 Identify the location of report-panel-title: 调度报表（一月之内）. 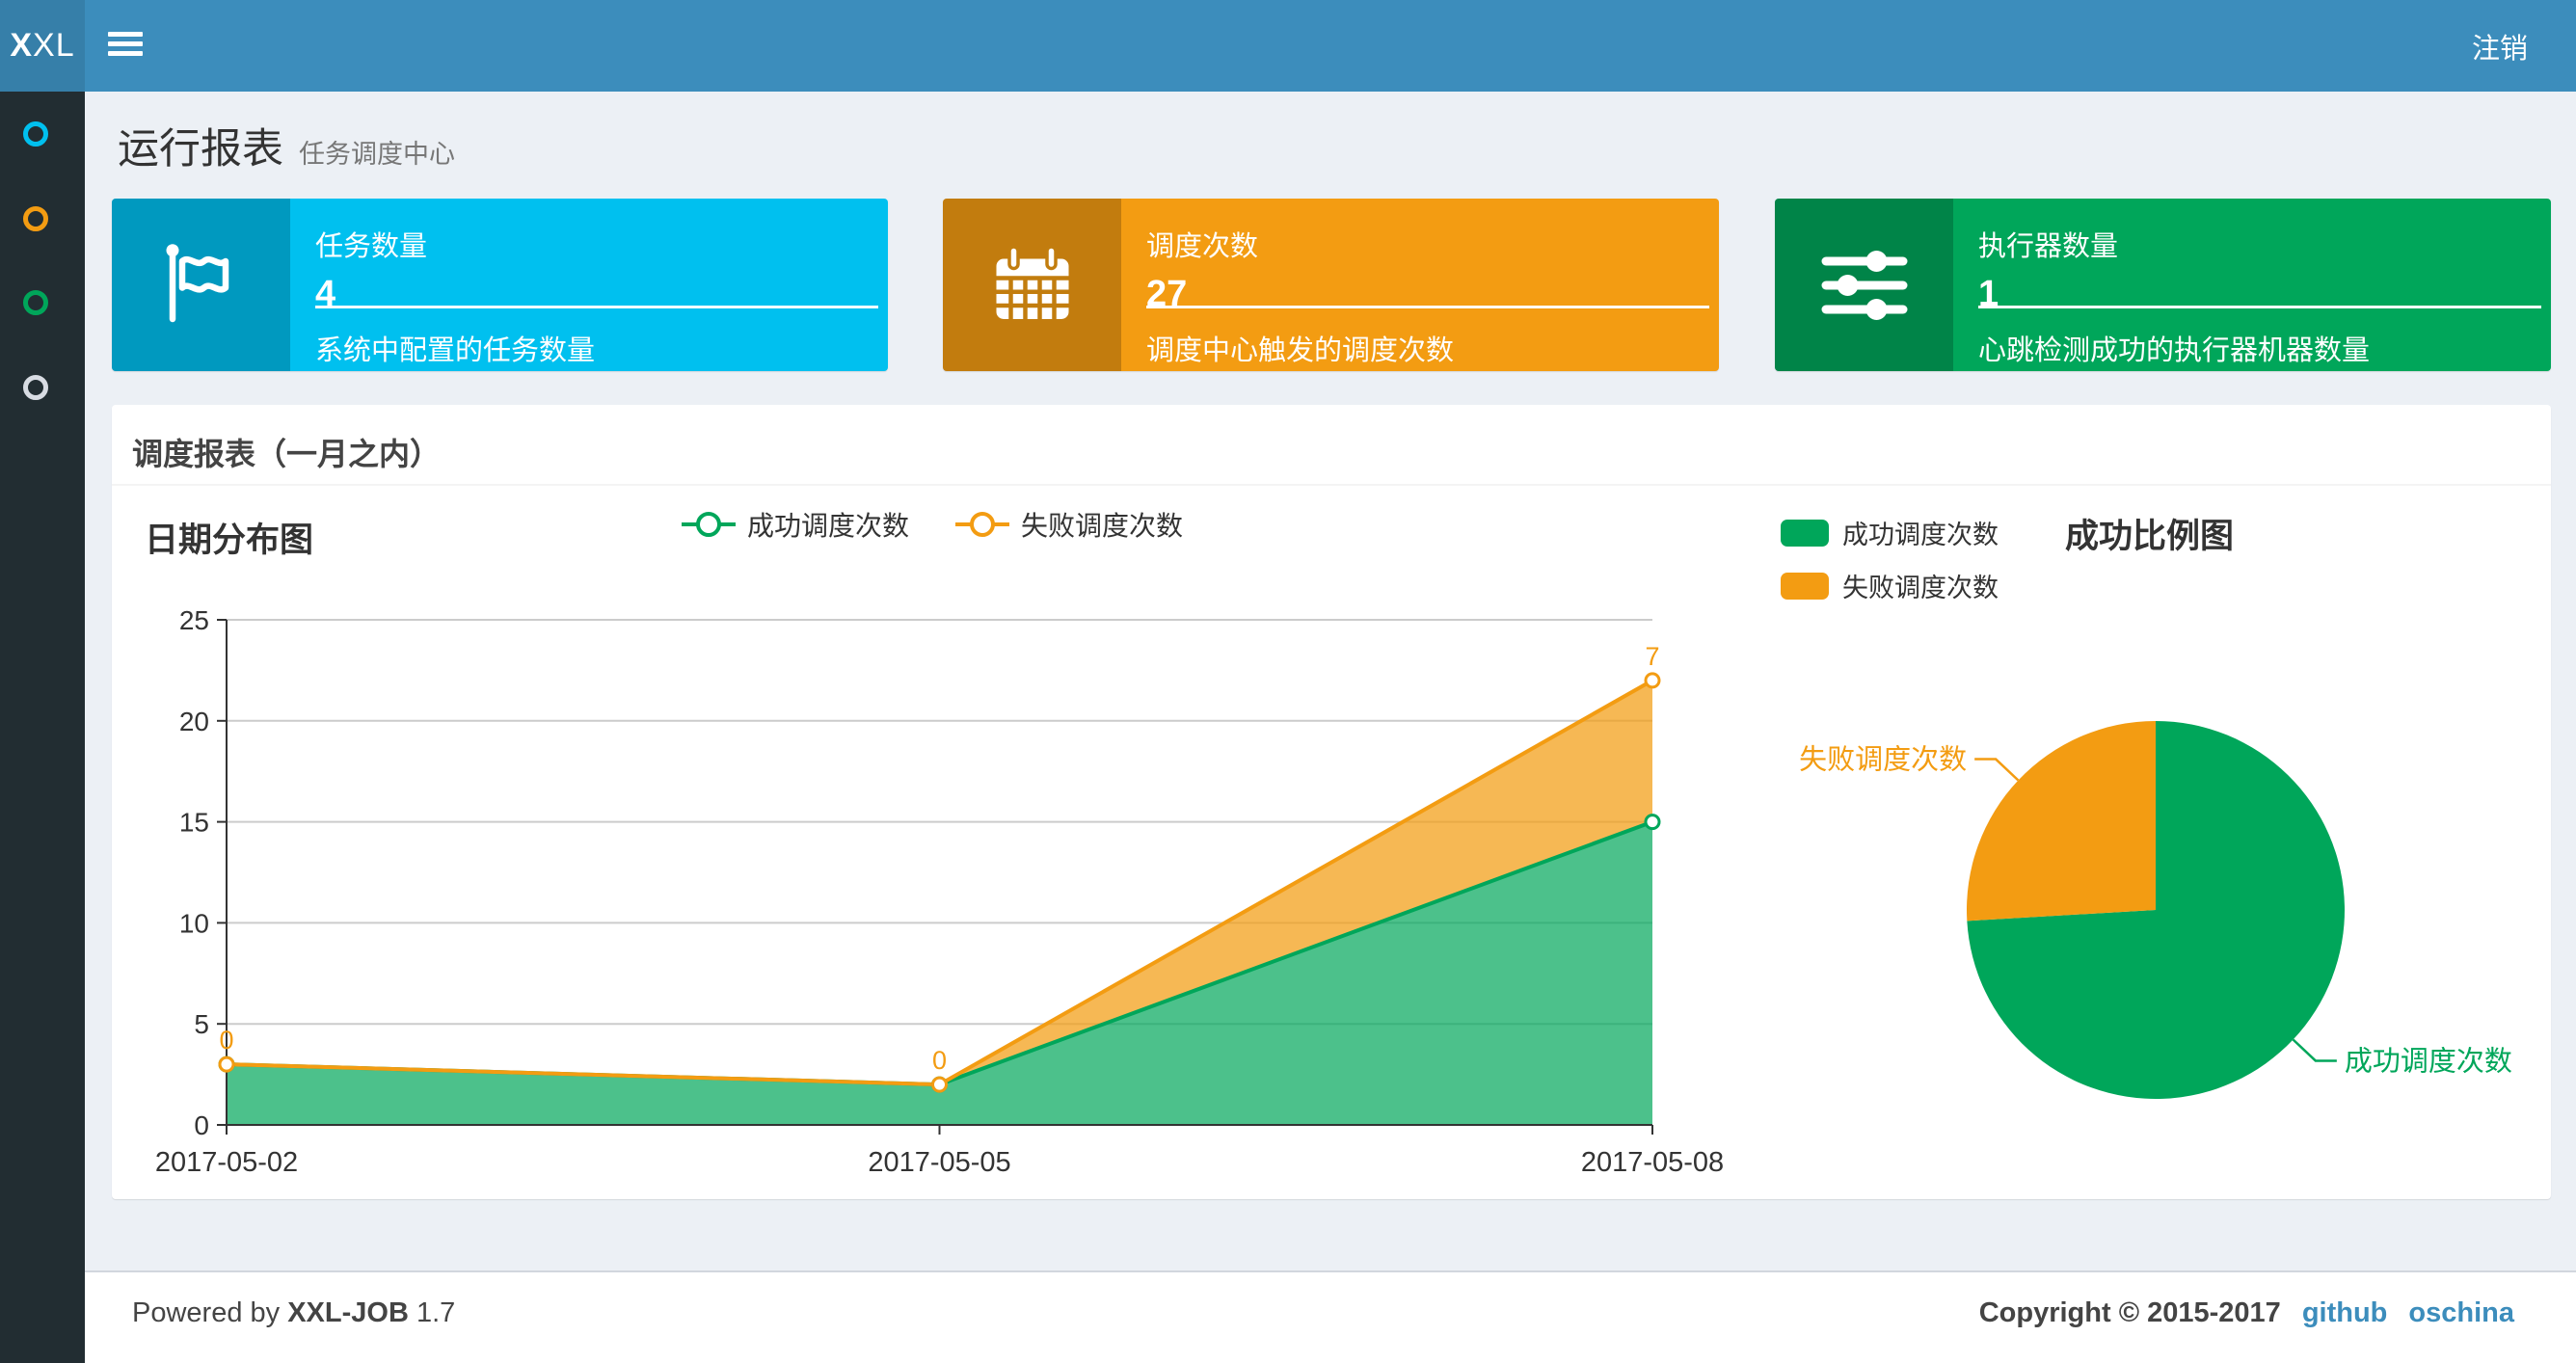
(287, 454).